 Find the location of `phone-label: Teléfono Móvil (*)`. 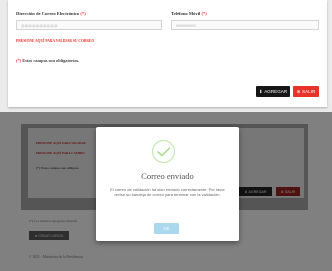

phone-label: Teléfono Móvil (*) is located at coordinates (189, 13).